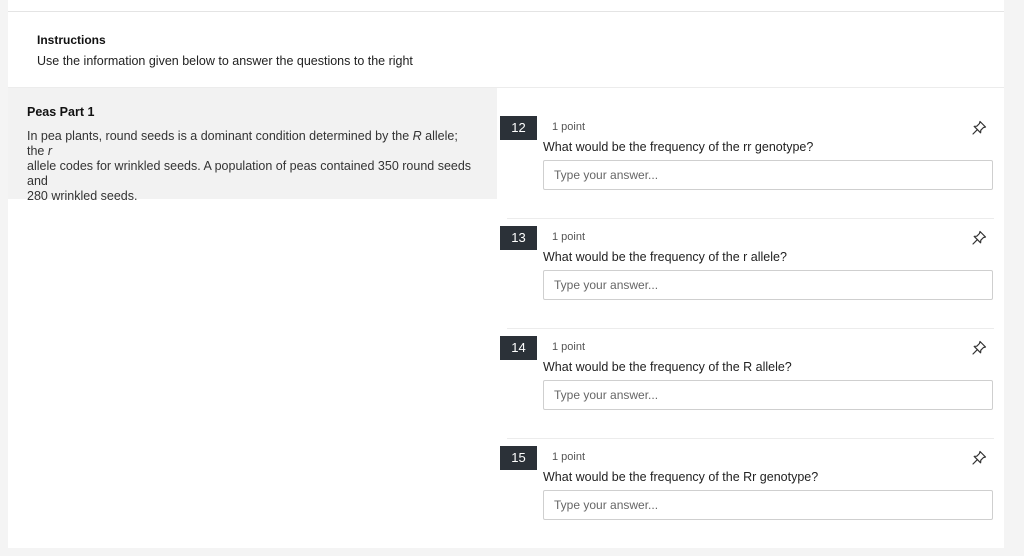 The height and width of the screenshot is (556, 1024). Describe the element at coordinates (82, 196) in the screenshot. I see `passage-line-4: 280 wrinkled seeds.` at that location.